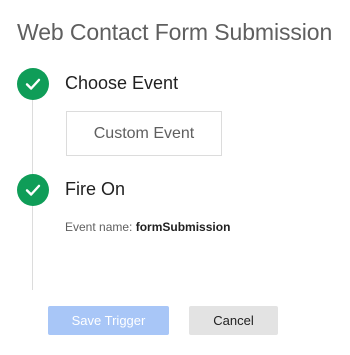 This screenshot has height=355, width=350. What do you see at coordinates (183, 227) in the screenshot?
I see `event-name-value: formSubmission` at bounding box center [183, 227].